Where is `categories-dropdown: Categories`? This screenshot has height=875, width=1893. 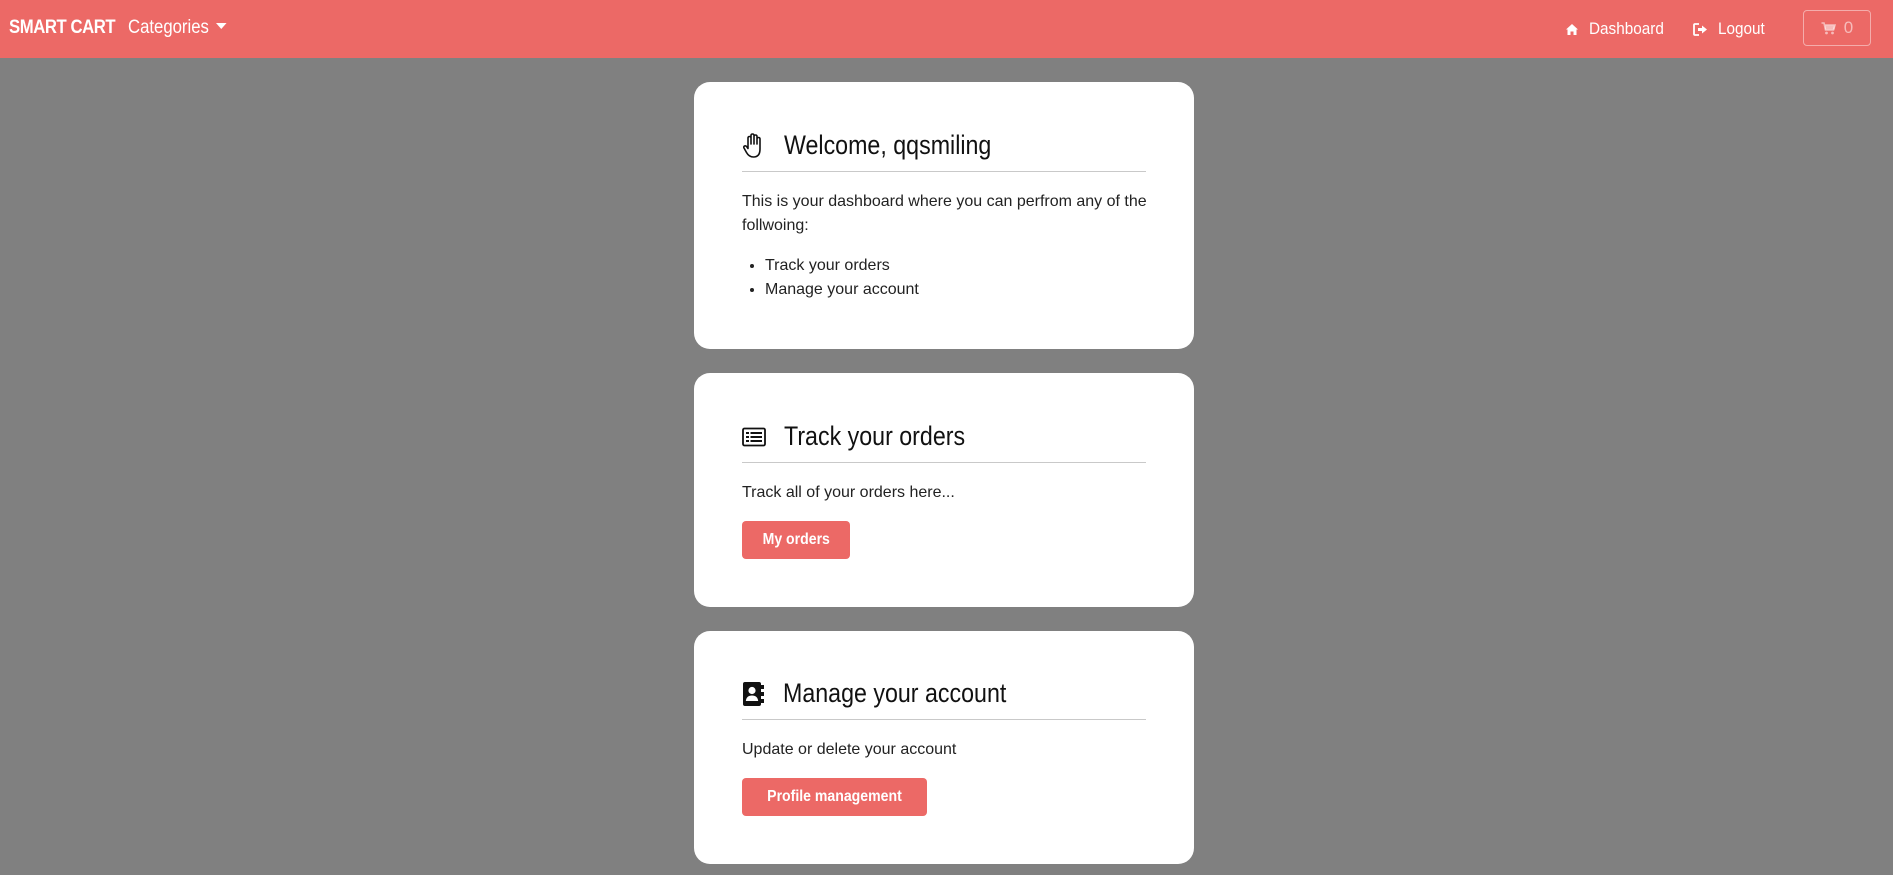
categories-dropdown: Categories is located at coordinates (177, 28).